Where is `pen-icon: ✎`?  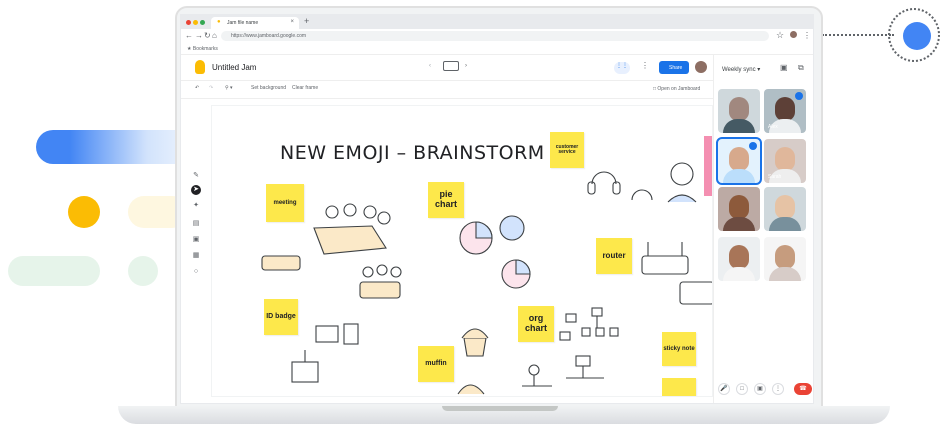
pen-icon: ✎ is located at coordinates (196, 176).